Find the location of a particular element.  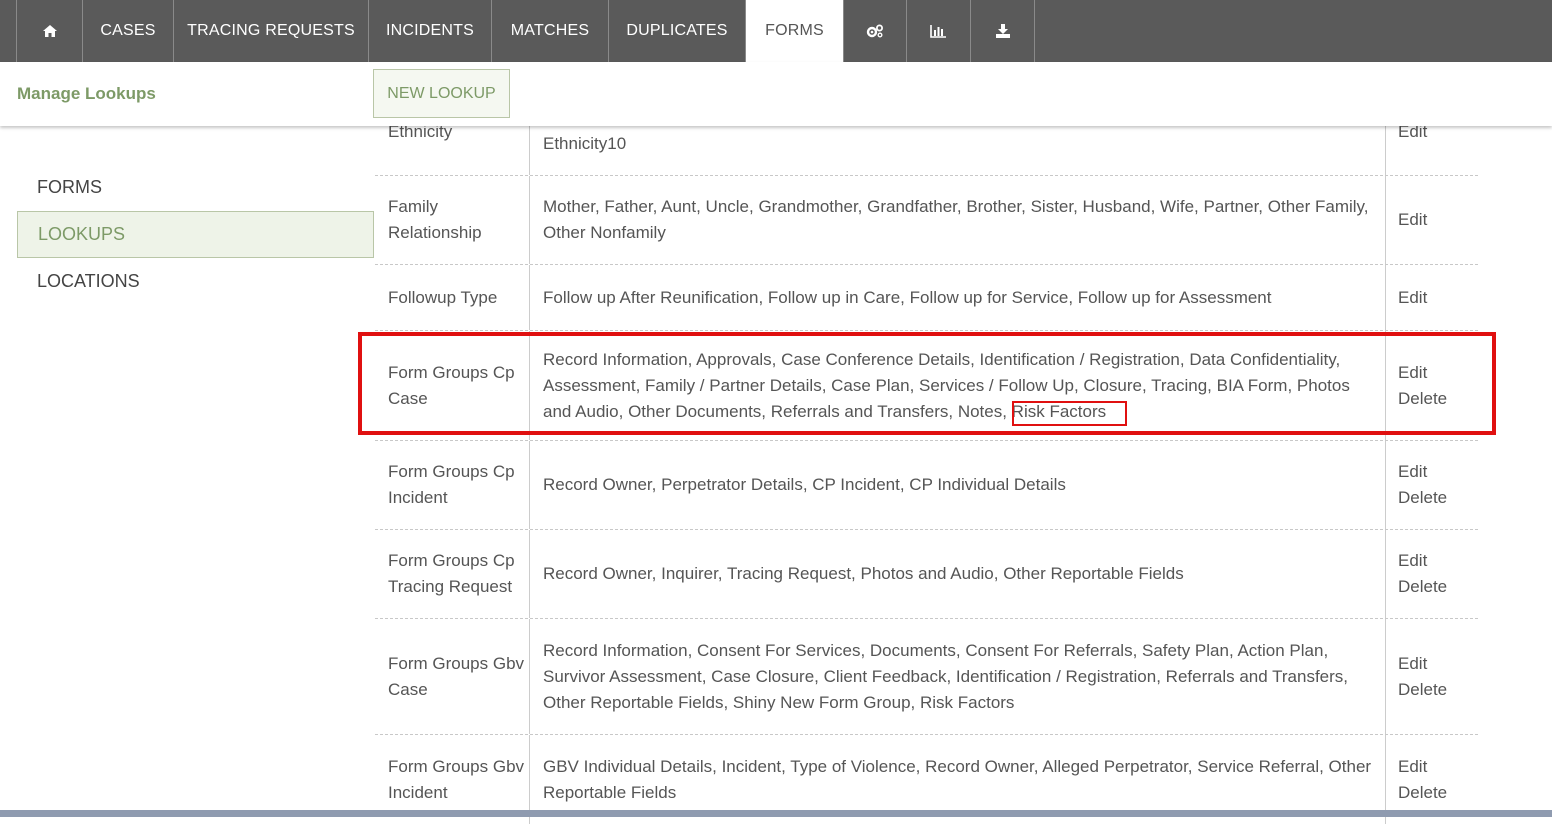

bar-chart-icon is located at coordinates (938, 31).